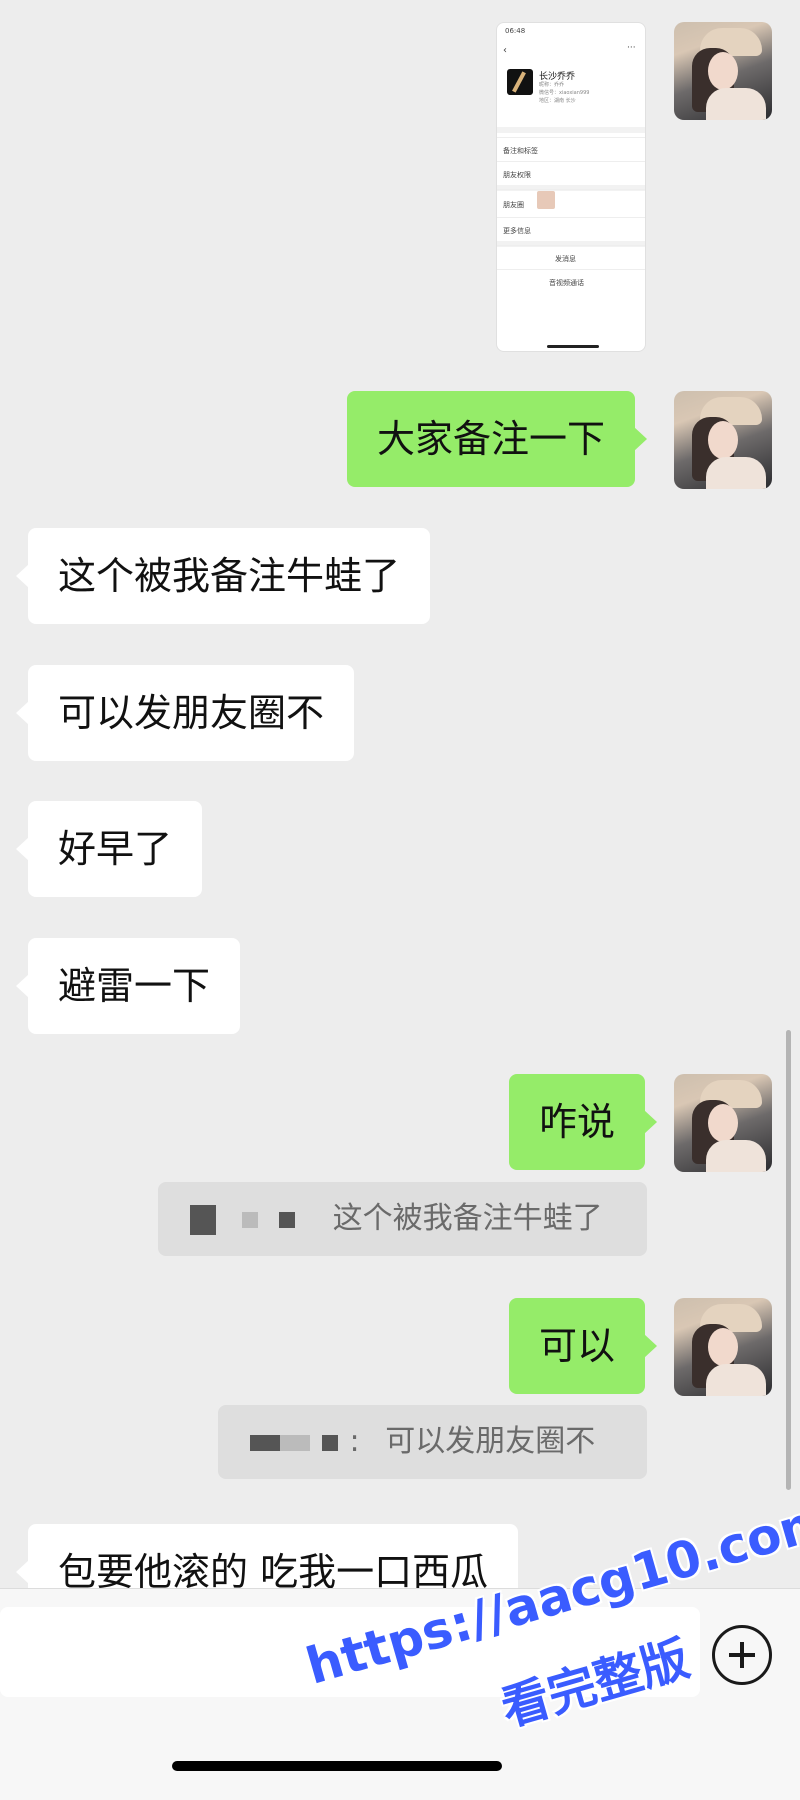 The width and height of the screenshot is (800, 1800). I want to click on thumb-home-indicator, so click(573, 346).